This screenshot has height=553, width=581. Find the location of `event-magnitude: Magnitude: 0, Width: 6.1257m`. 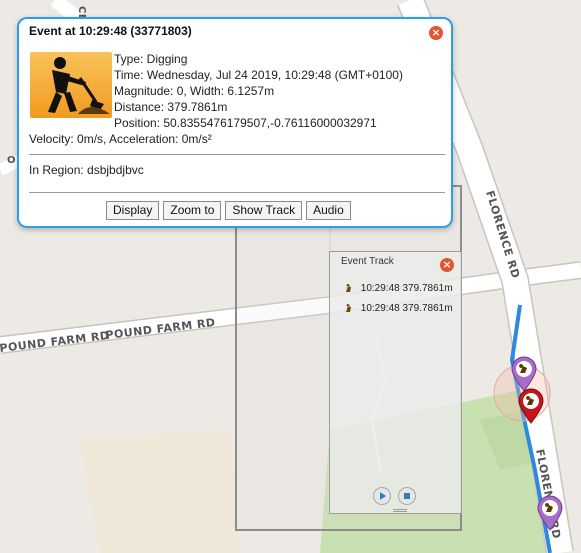

event-magnitude: Magnitude: 0, Width: 6.1257m is located at coordinates (194, 91).